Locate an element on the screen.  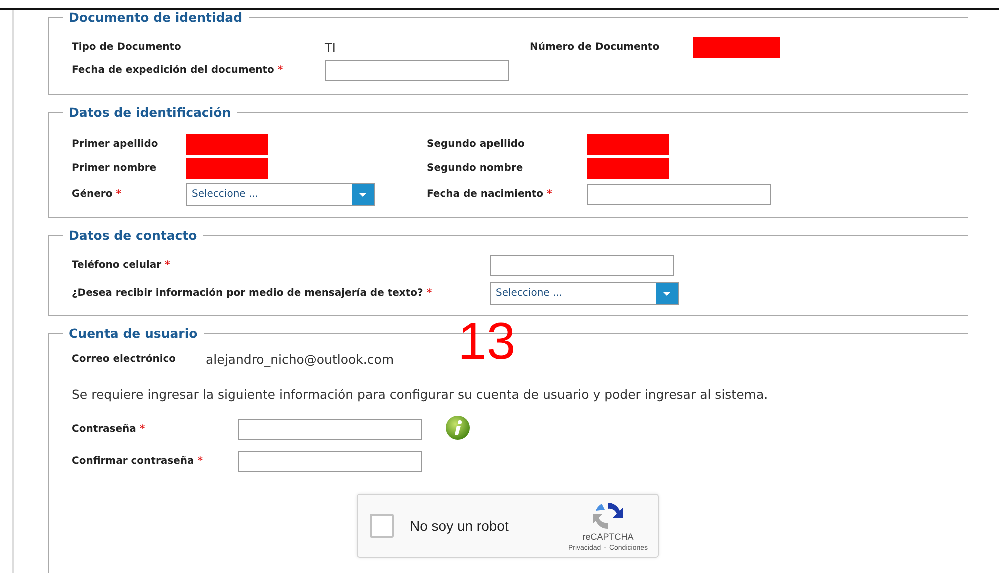
field-label: Primer apellido is located at coordinates (115, 144).